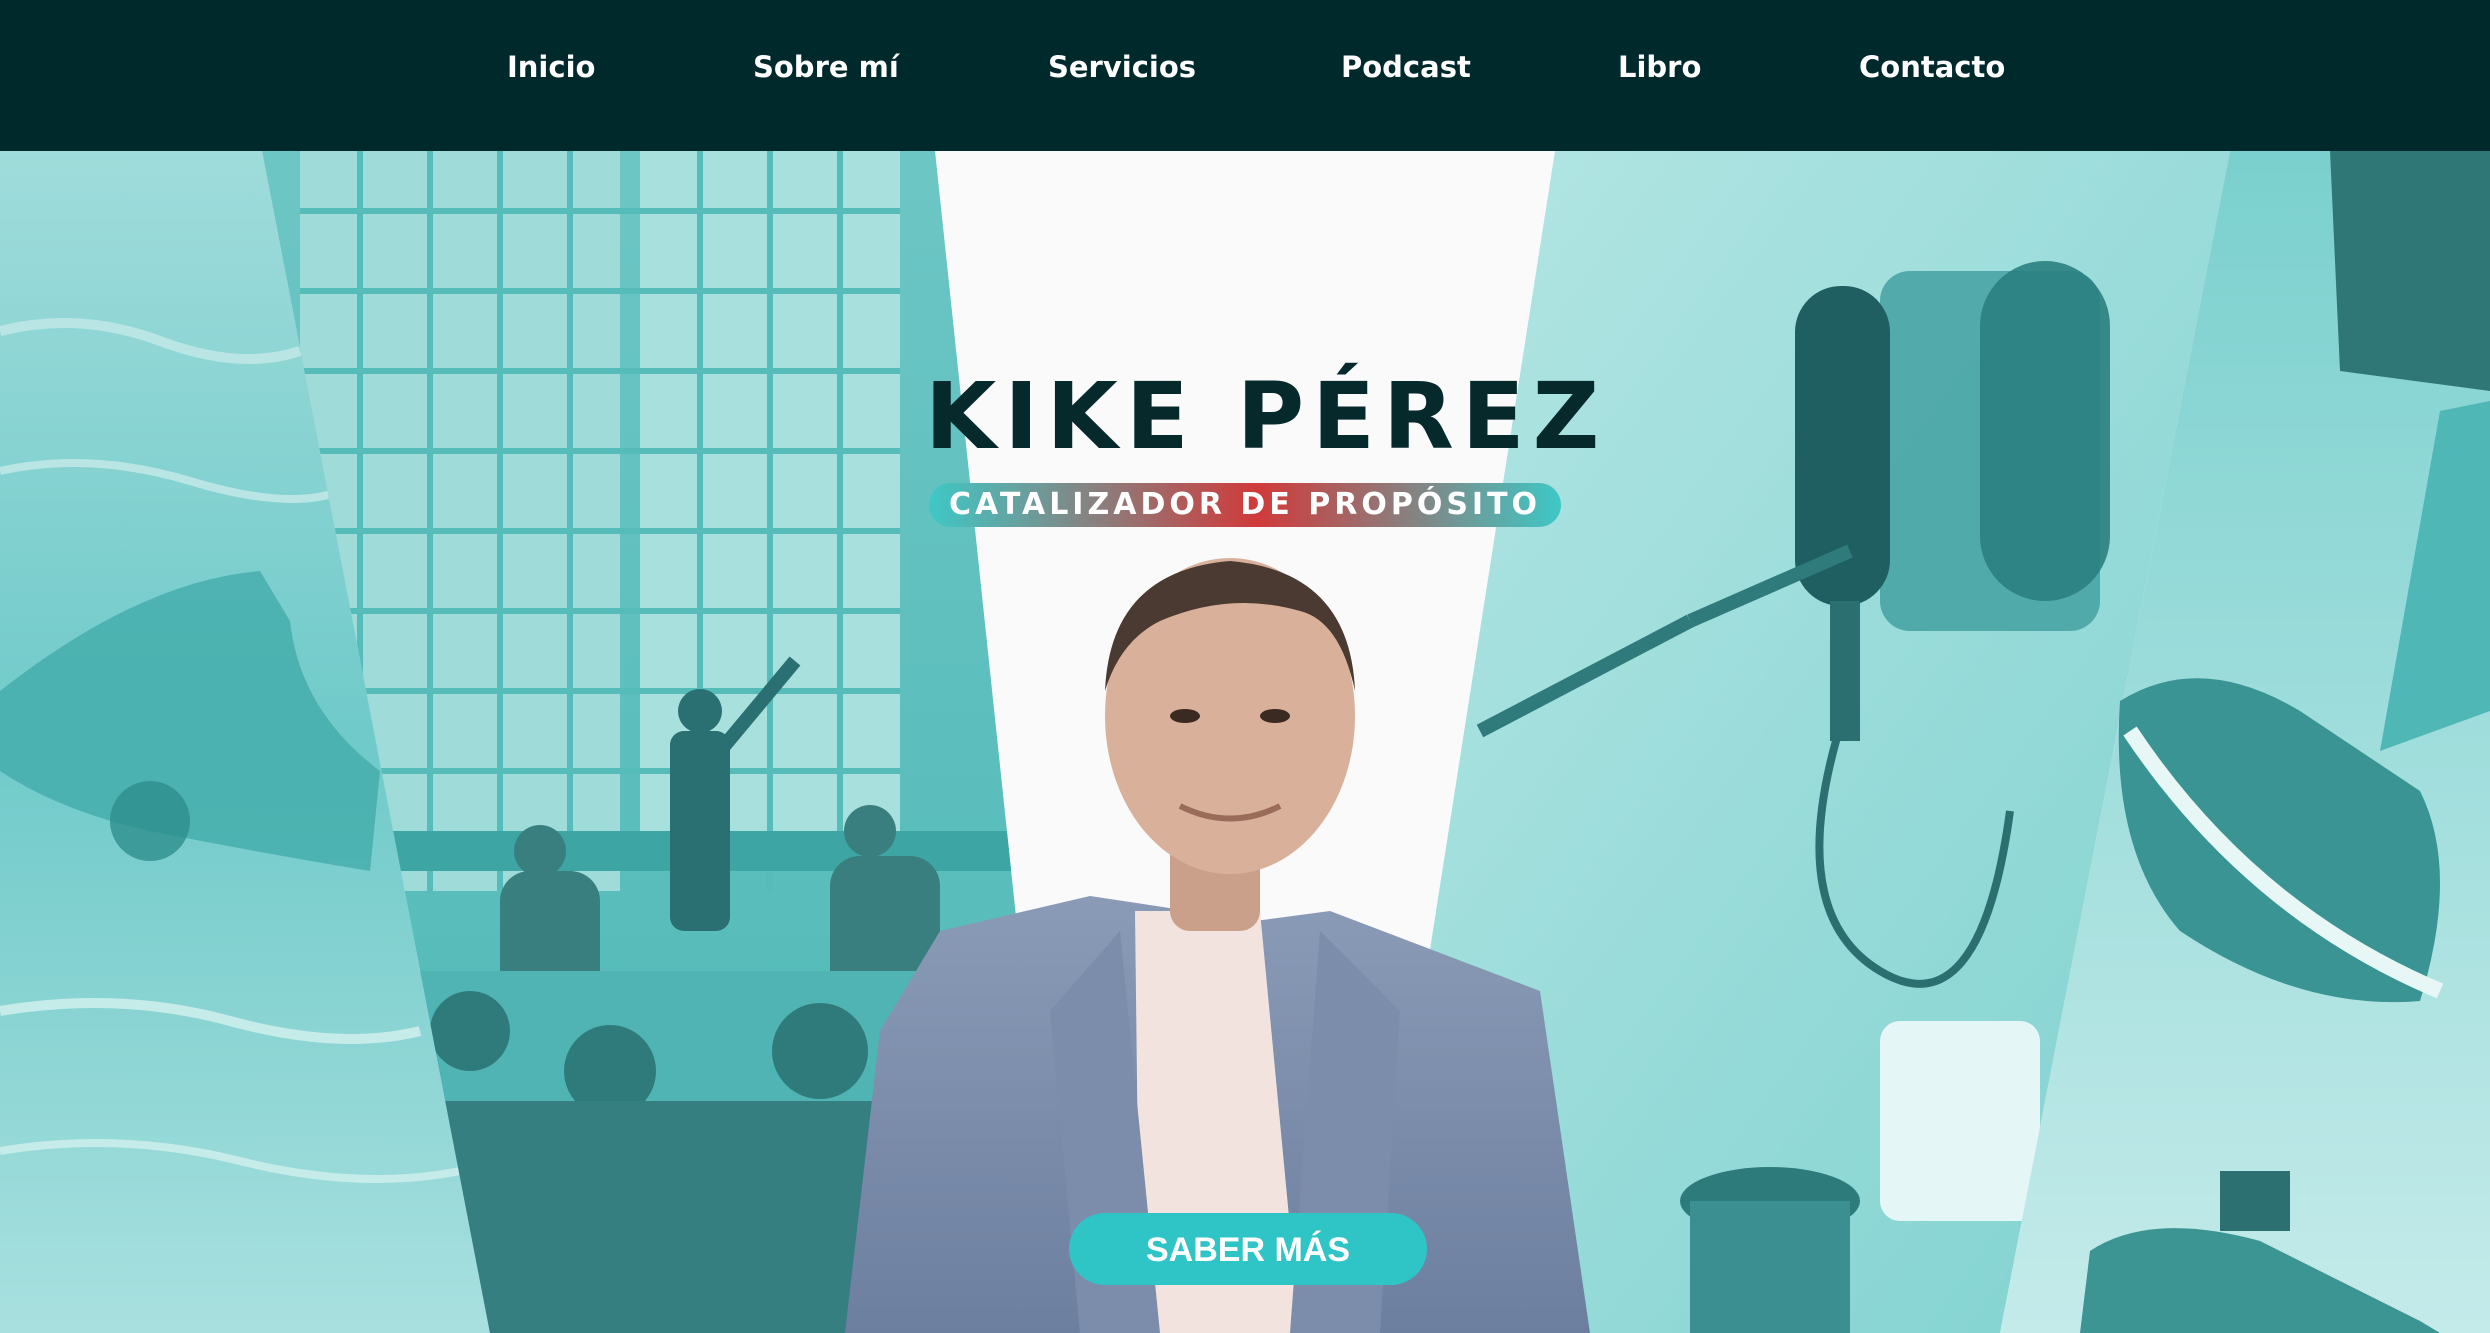 The image size is (2490, 1333). I want to click on brand-logo: KIKE PÉREZ CATALIZADOR DE PROPÓSITO, so click(1266, 445).